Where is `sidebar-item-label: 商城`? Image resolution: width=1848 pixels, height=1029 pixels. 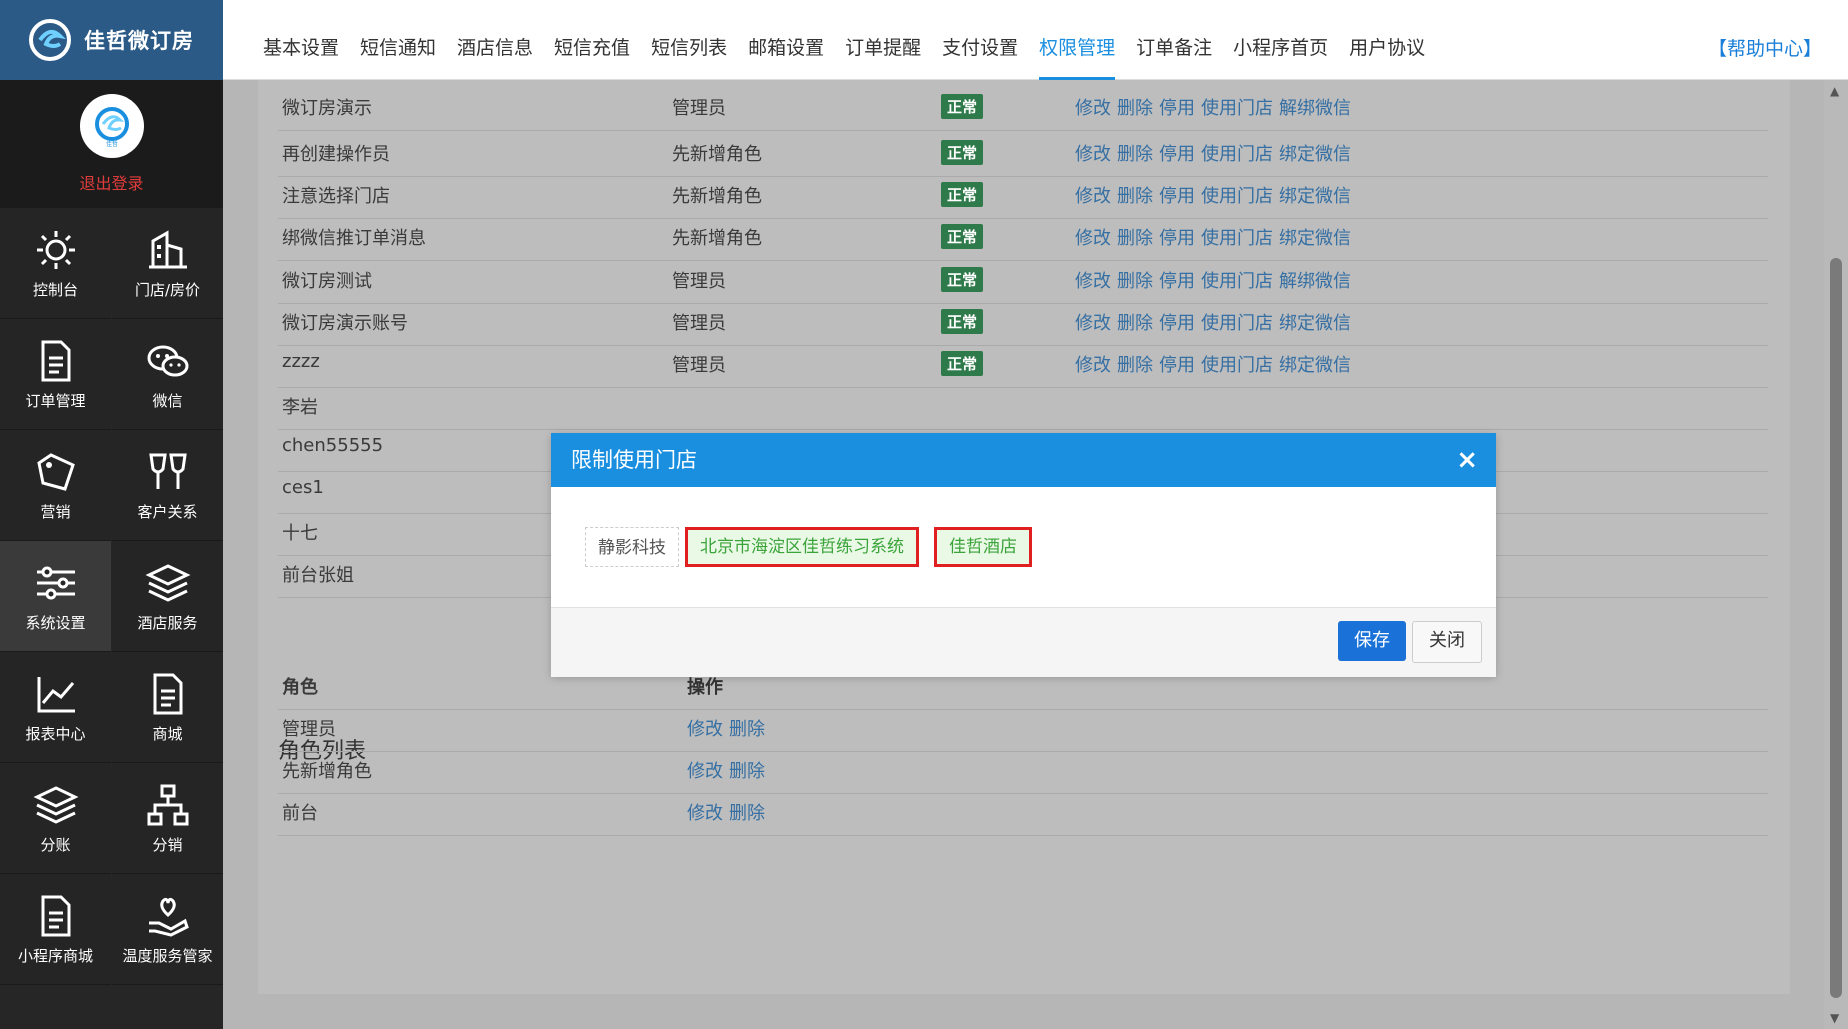
sidebar-item-label: 商城 is located at coordinates (167, 733).